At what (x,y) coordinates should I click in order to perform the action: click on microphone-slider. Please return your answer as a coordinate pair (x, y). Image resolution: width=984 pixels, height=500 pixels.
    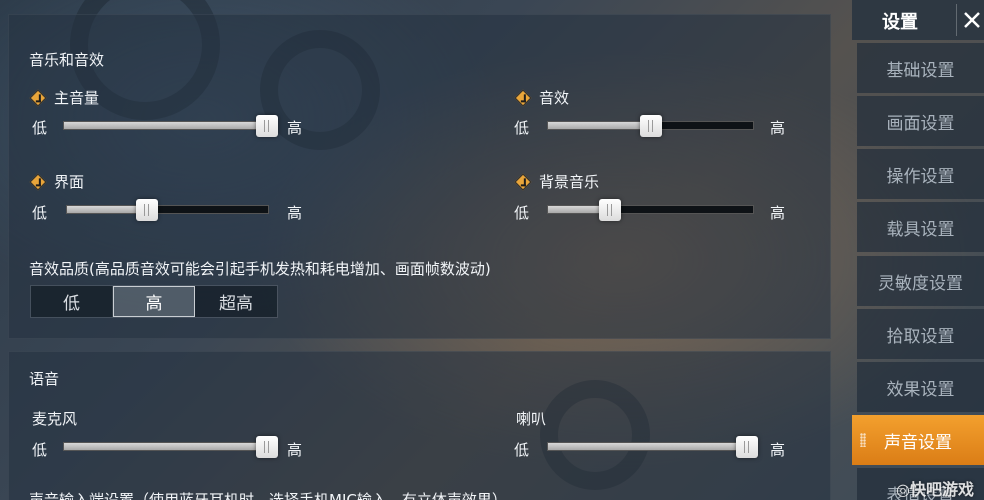
    Looking at the image, I should click on (170, 447).